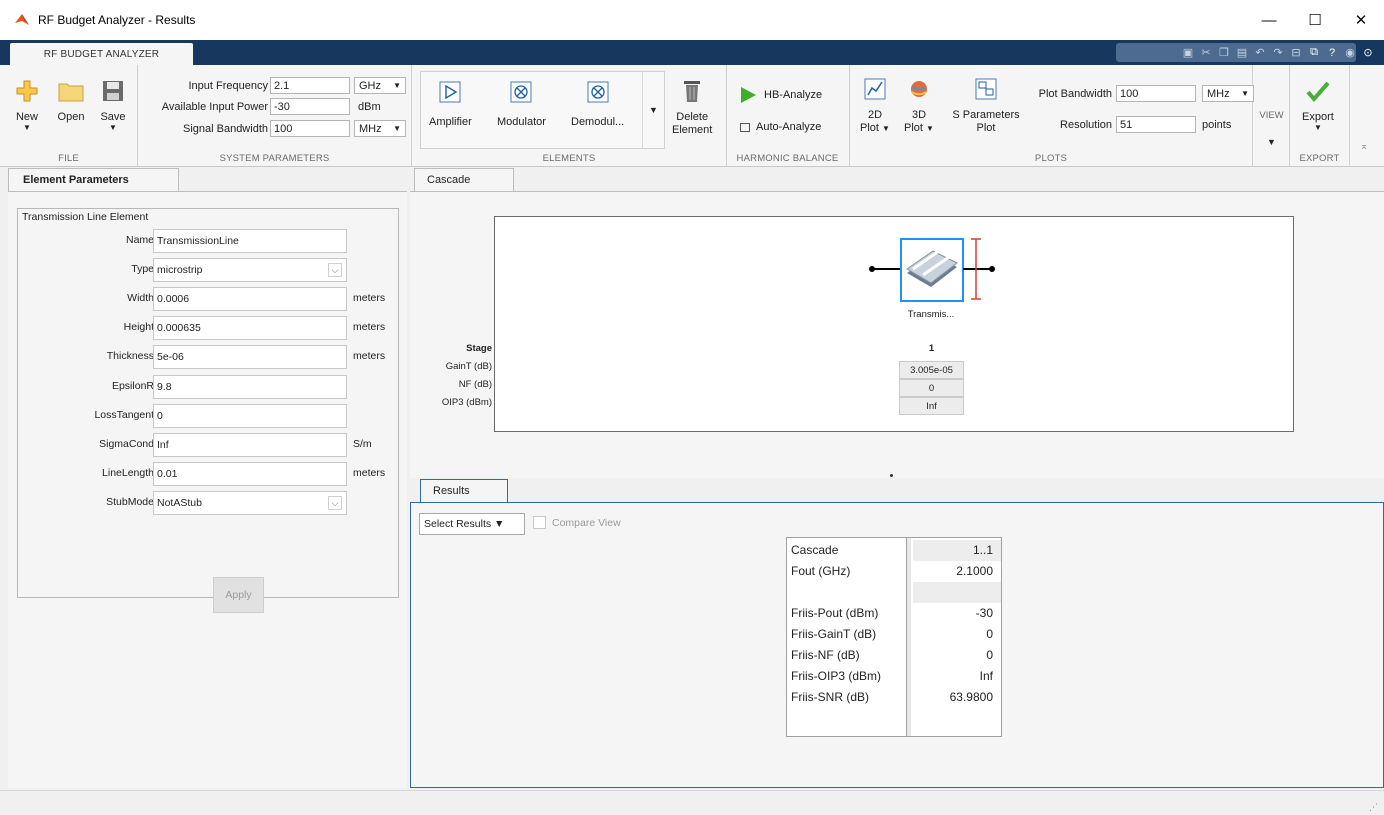 This screenshot has height=815, width=1384. Describe the element at coordinates (745, 127) in the screenshot. I see `auto-analyze-icon` at that location.